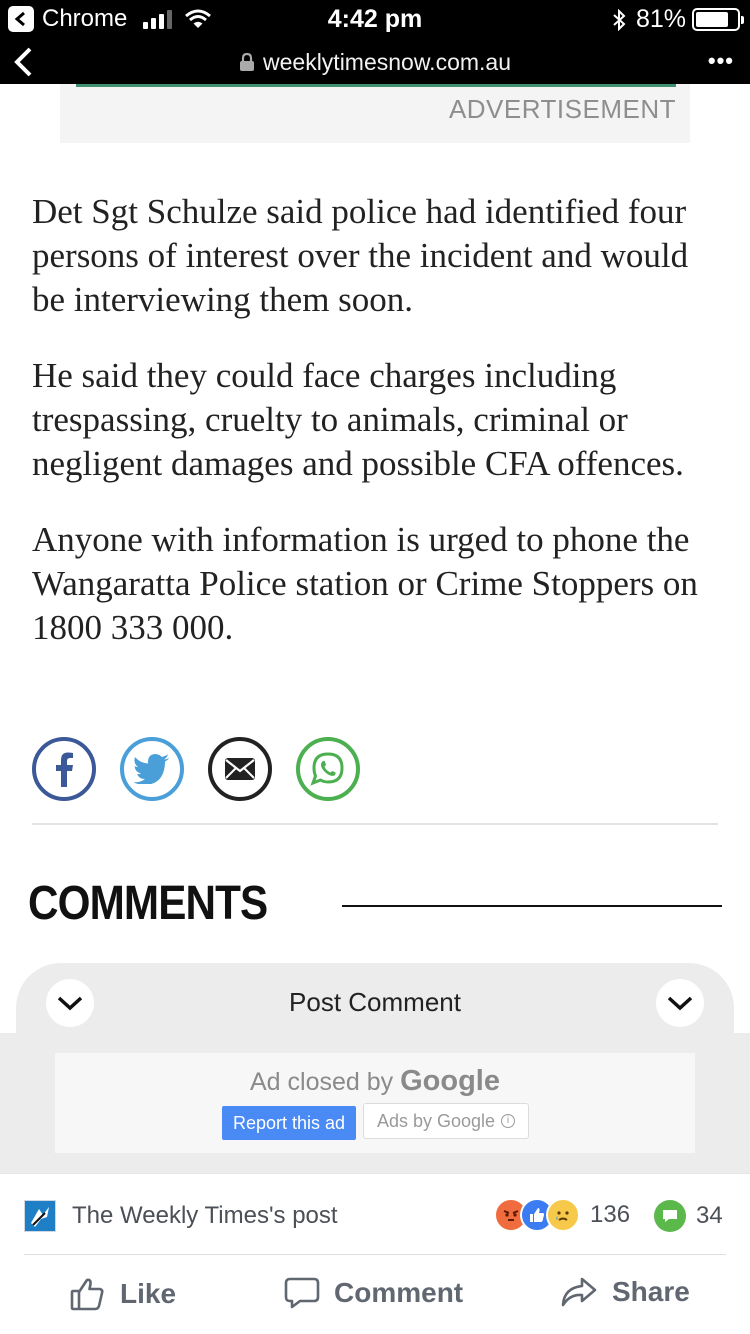 The height and width of the screenshot is (1334, 750). What do you see at coordinates (399, 1292) in the screenshot?
I see `comment-label: Comment` at bounding box center [399, 1292].